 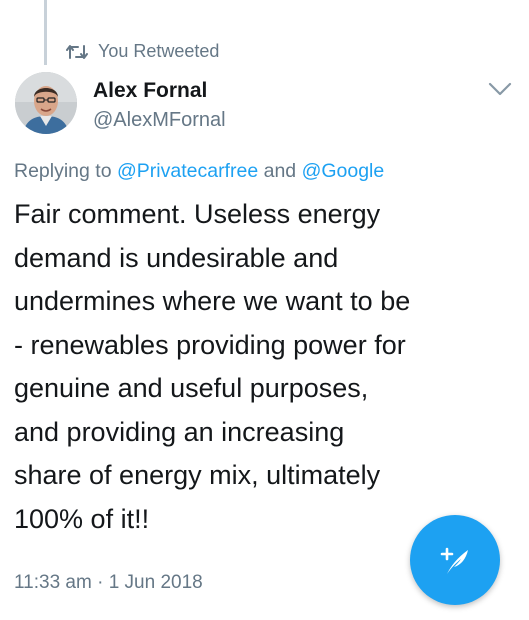 I want to click on thread-connector-line, so click(x=45, y=32).